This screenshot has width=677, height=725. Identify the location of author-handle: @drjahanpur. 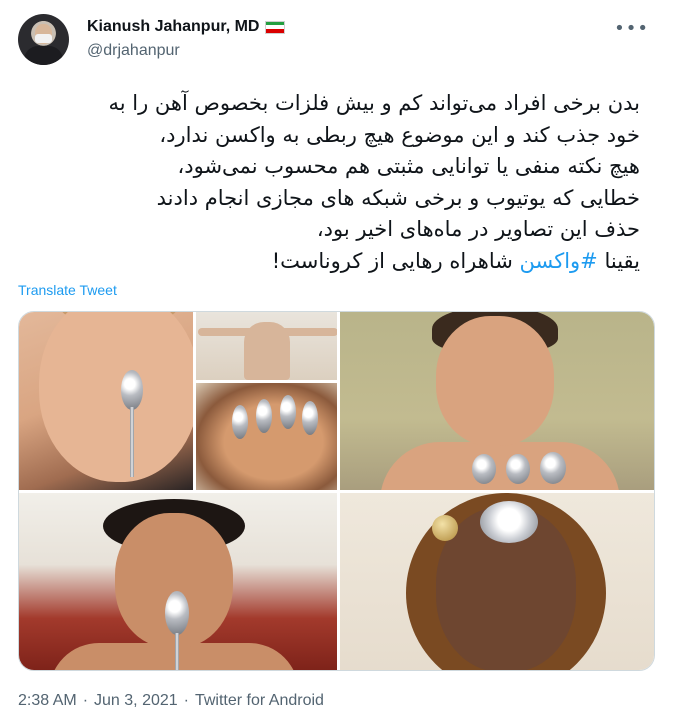
(133, 51).